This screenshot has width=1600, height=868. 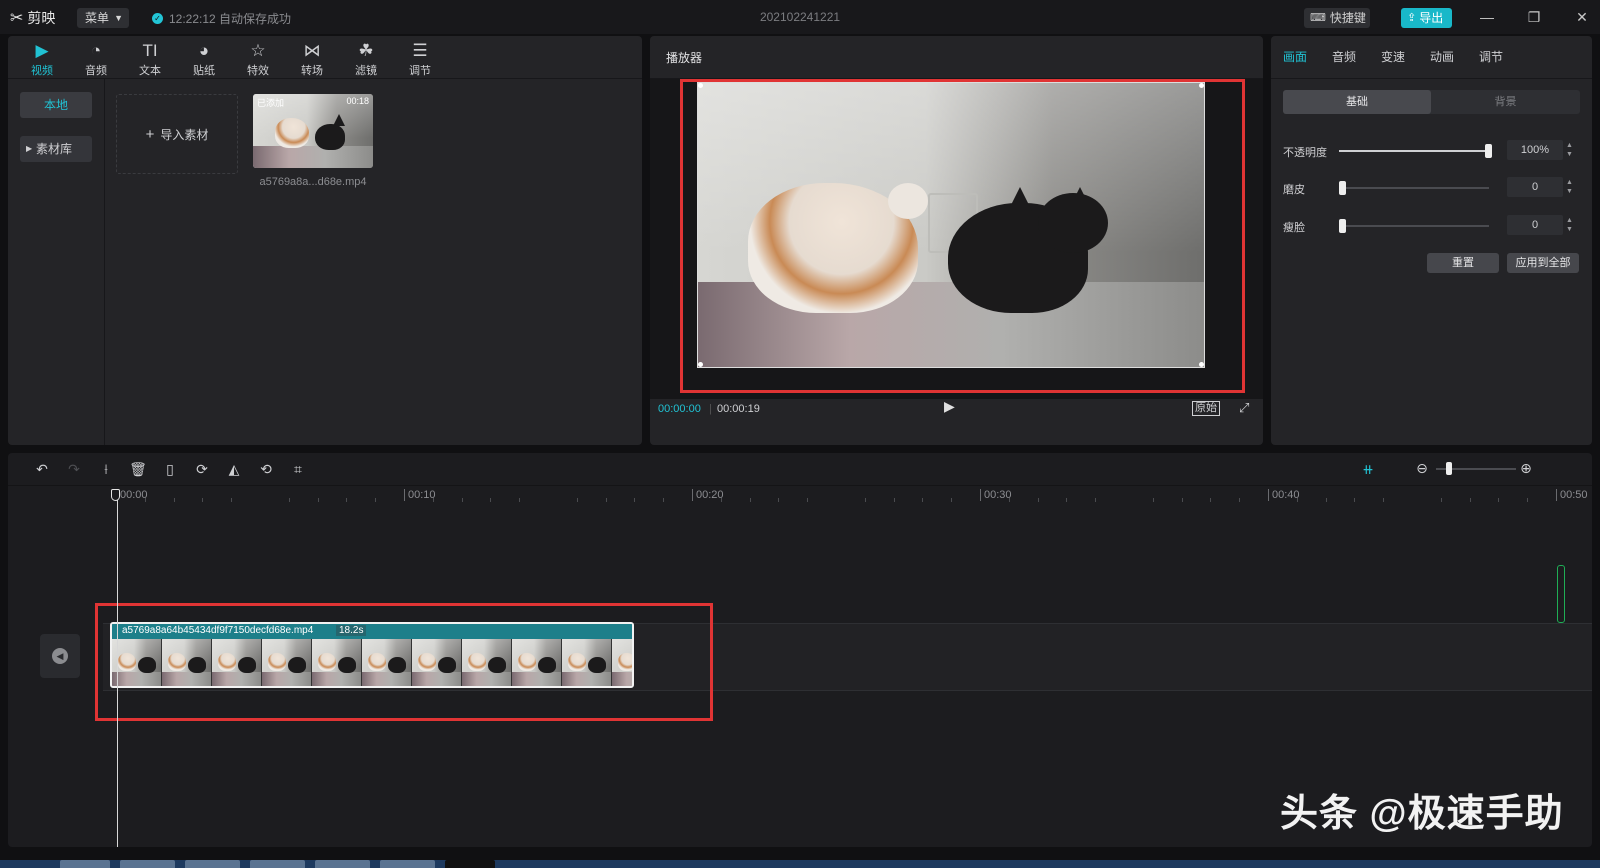 What do you see at coordinates (56, 149) in the screenshot?
I see `sidebar-item-library: ▶ 素材库` at bounding box center [56, 149].